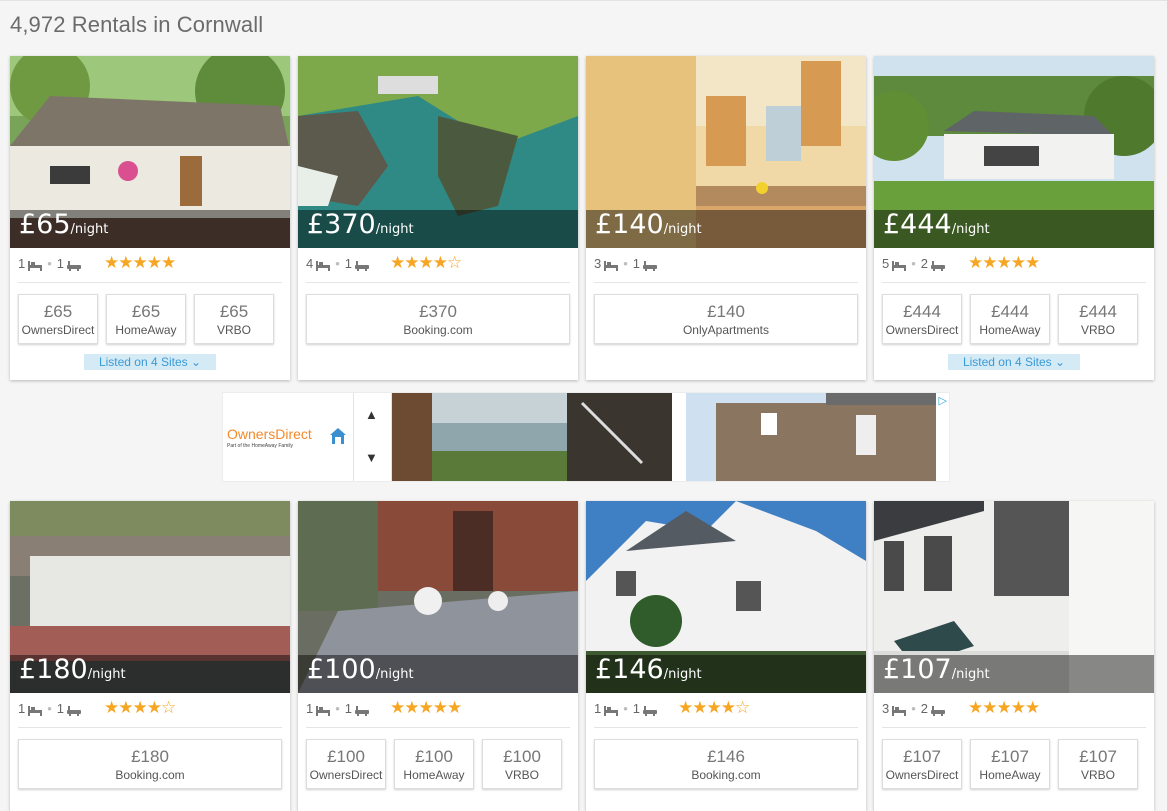  What do you see at coordinates (64, 224) in the screenshot?
I see `price-label: £65/night` at bounding box center [64, 224].